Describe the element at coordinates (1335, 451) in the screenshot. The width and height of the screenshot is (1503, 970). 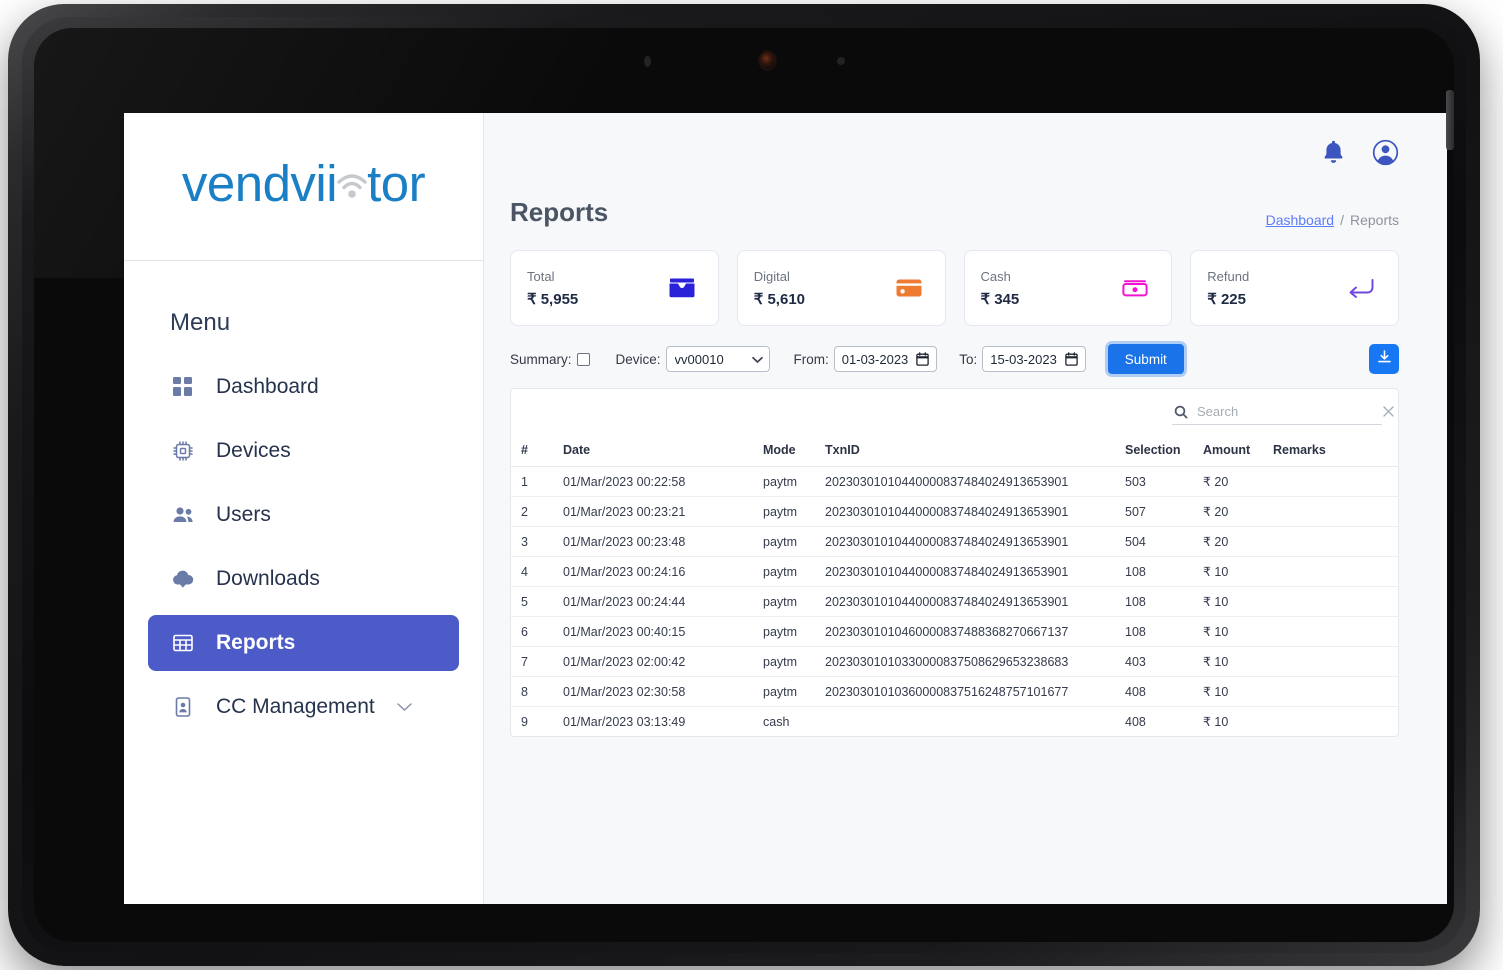
I see `column-header-remarks: Remarks` at that location.